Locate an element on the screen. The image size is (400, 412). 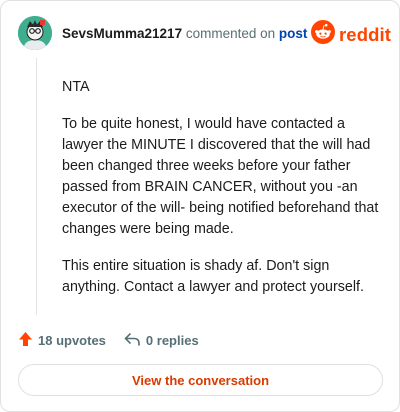
reply-stat: 0 replies is located at coordinates (161, 340).